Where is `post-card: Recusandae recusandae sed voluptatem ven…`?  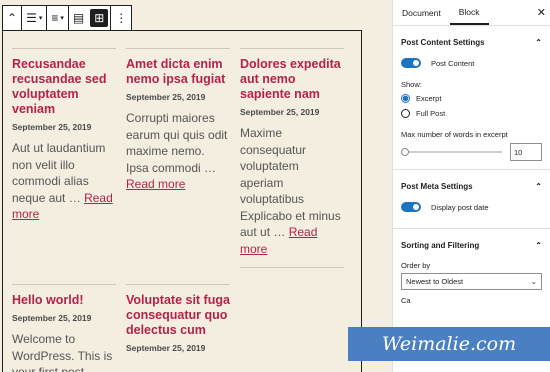
post-card: Recusandae recusandae sed voluptatem ven… is located at coordinates (64, 135).